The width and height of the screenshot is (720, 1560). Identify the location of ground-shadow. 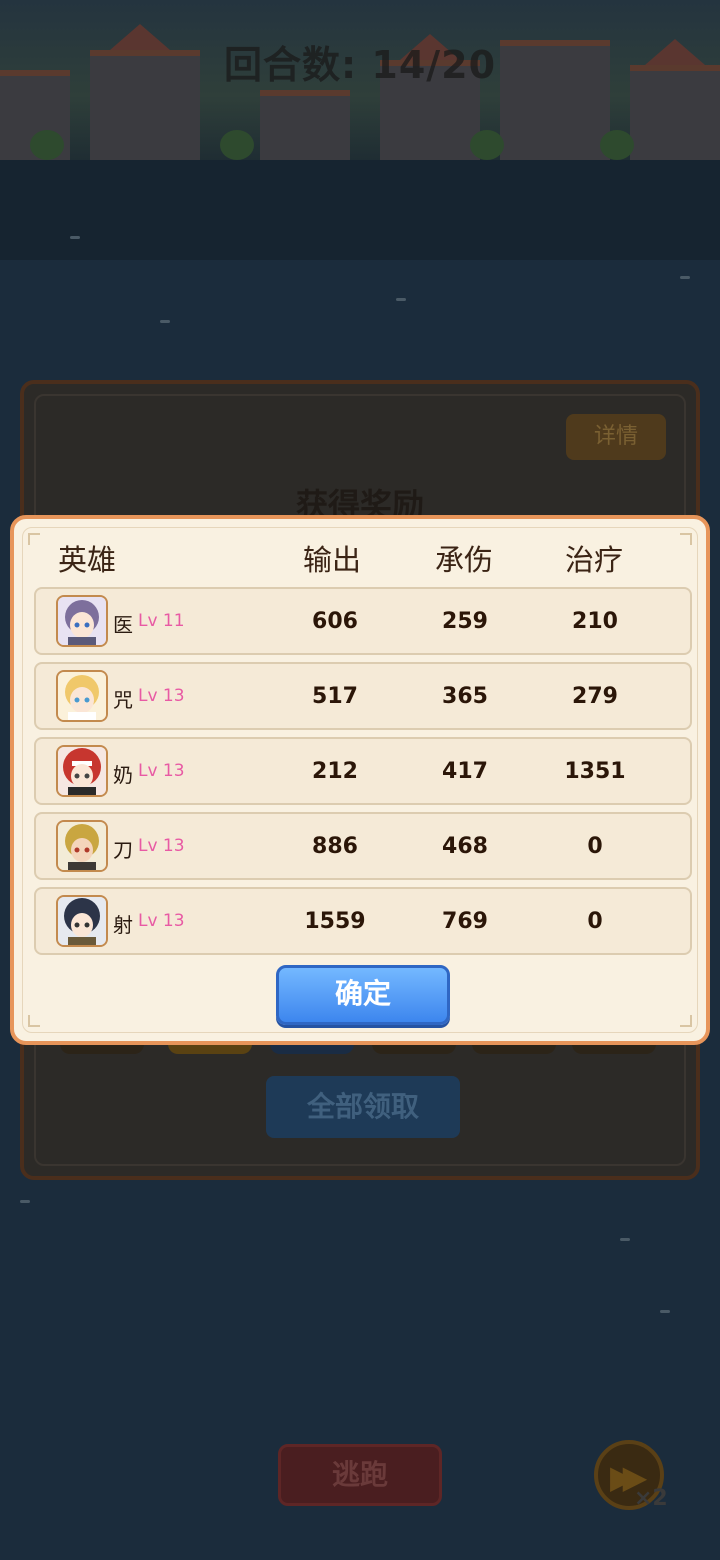
(360, 210).